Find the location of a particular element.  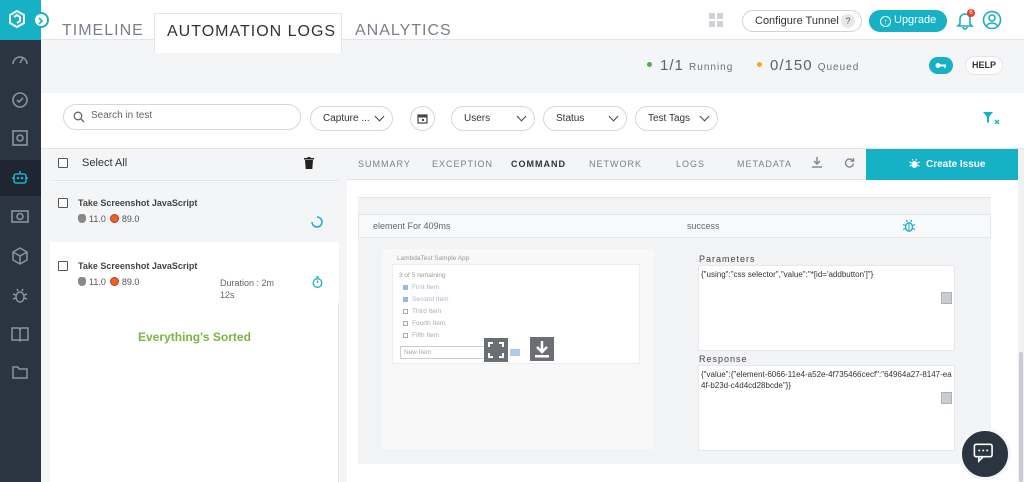

visual-testing-icon is located at coordinates (20, 138).